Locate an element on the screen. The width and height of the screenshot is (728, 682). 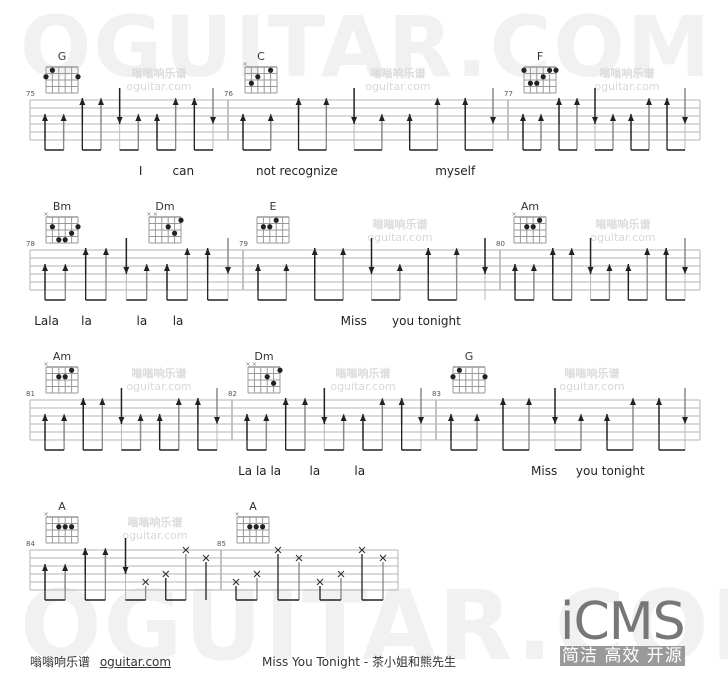
footer-site: 嗡嗡响乐谱 oguitar.com is located at coordinates (100, 661).